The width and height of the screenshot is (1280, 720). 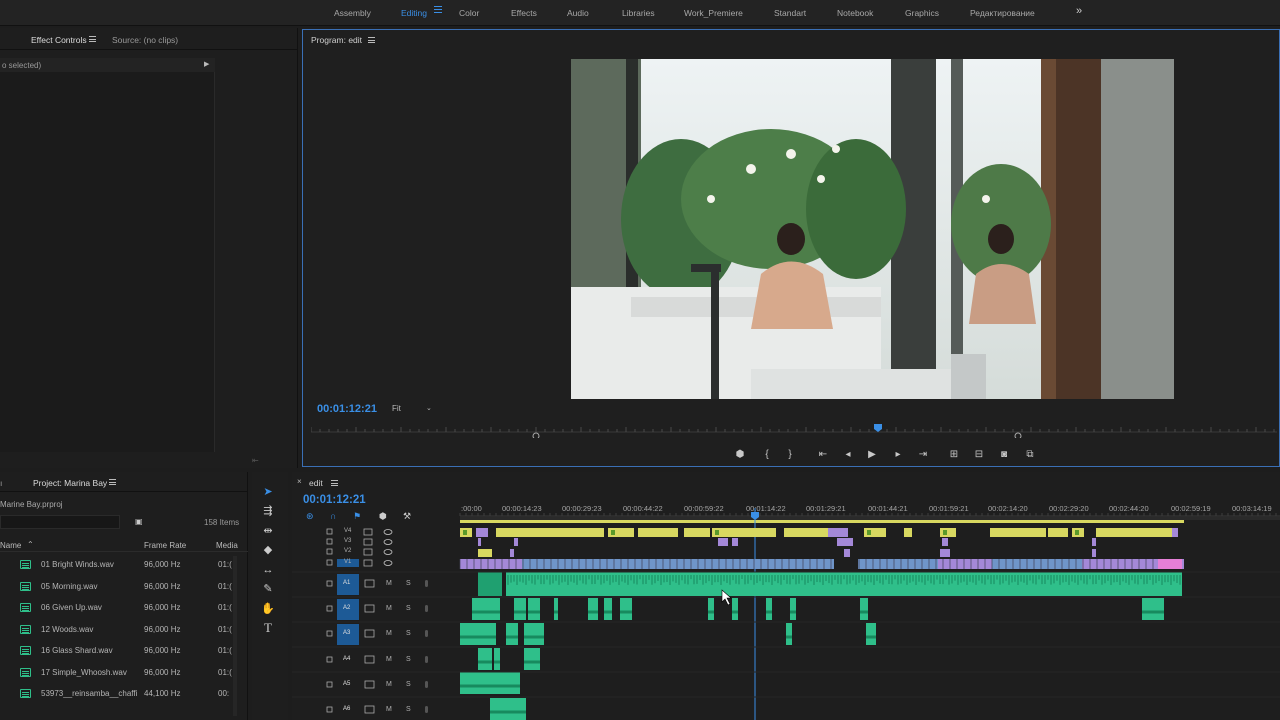 I want to click on workspace-tab-1: Editing, so click(x=414, y=13).